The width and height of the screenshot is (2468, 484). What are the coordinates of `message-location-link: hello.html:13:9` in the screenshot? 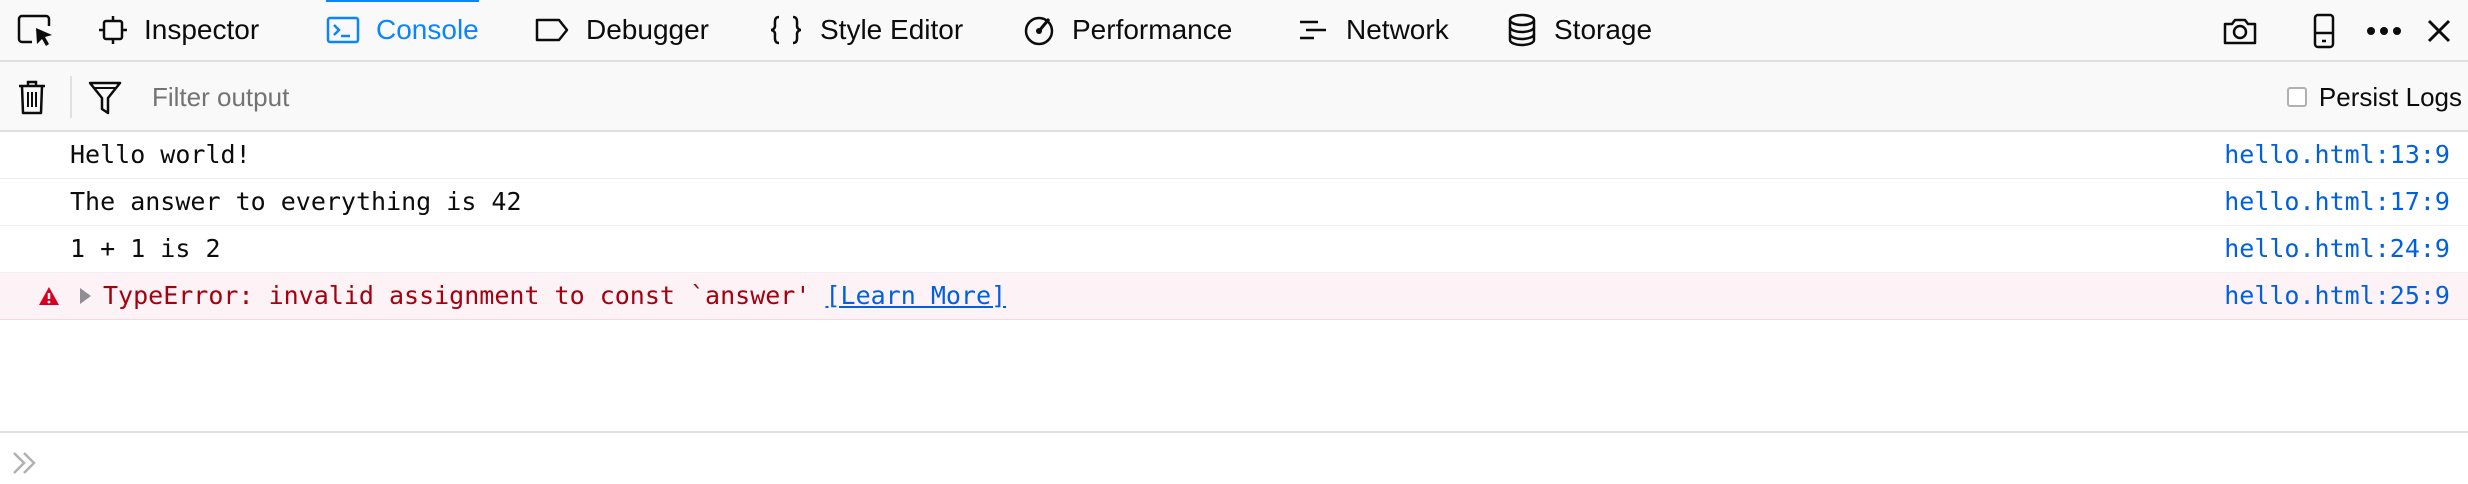 It's located at (2337, 155).